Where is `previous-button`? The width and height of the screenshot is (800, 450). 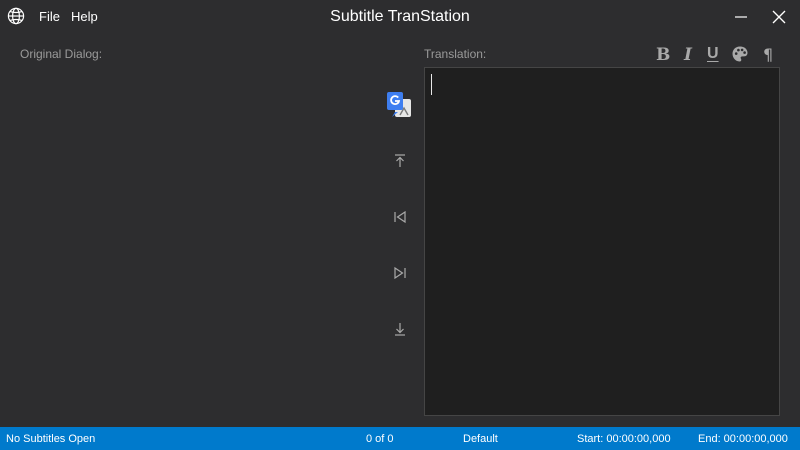
previous-button is located at coordinates (400, 217).